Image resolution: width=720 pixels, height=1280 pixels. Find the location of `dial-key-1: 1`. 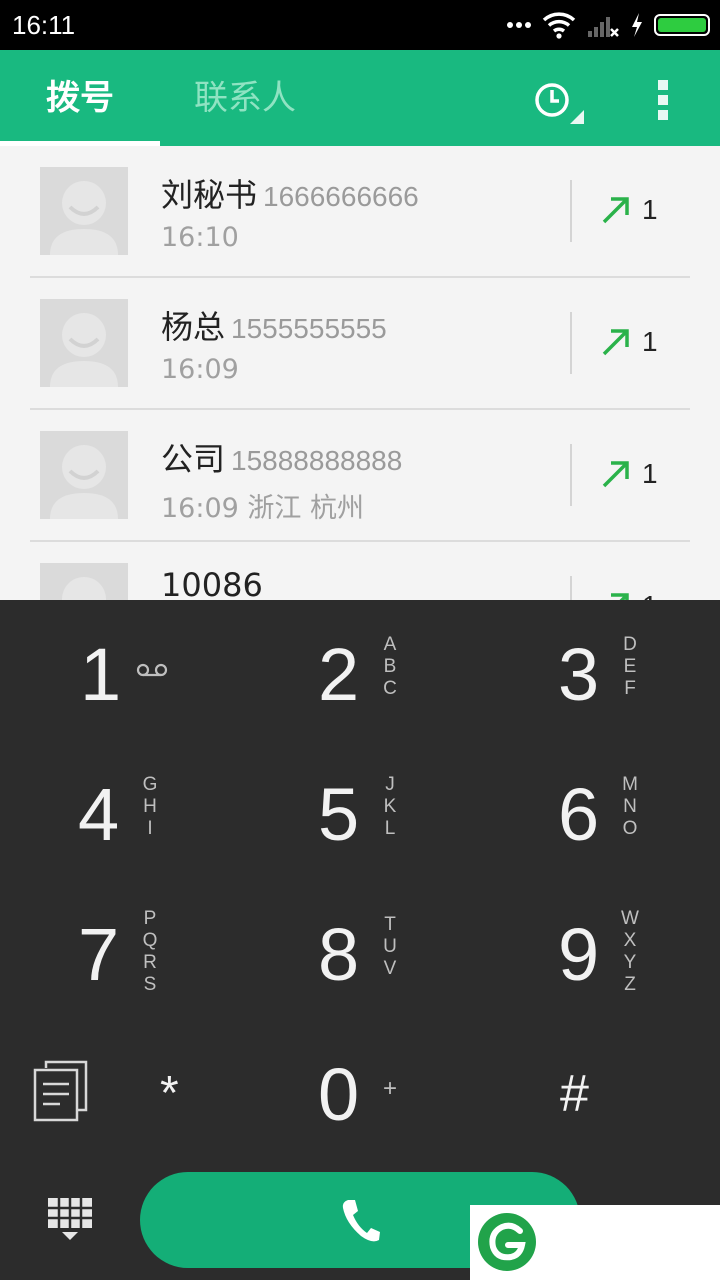

dial-key-1: 1 is located at coordinates (120, 670).